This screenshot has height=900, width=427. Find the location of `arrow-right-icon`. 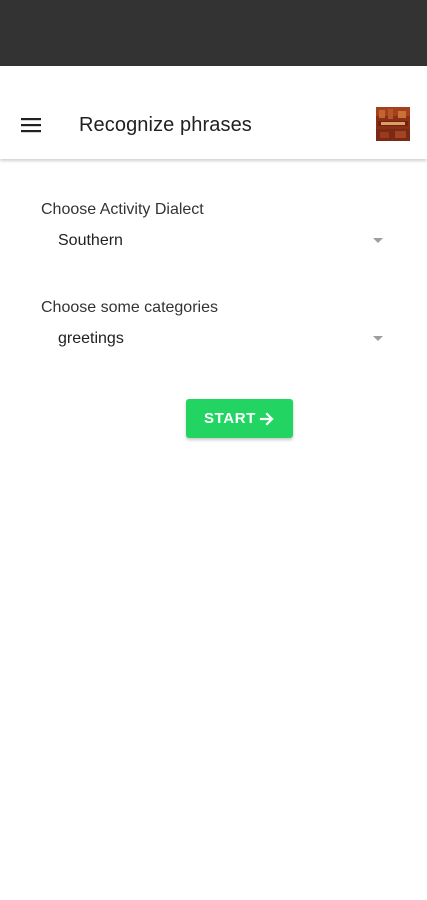

arrow-right-icon is located at coordinates (267, 419).